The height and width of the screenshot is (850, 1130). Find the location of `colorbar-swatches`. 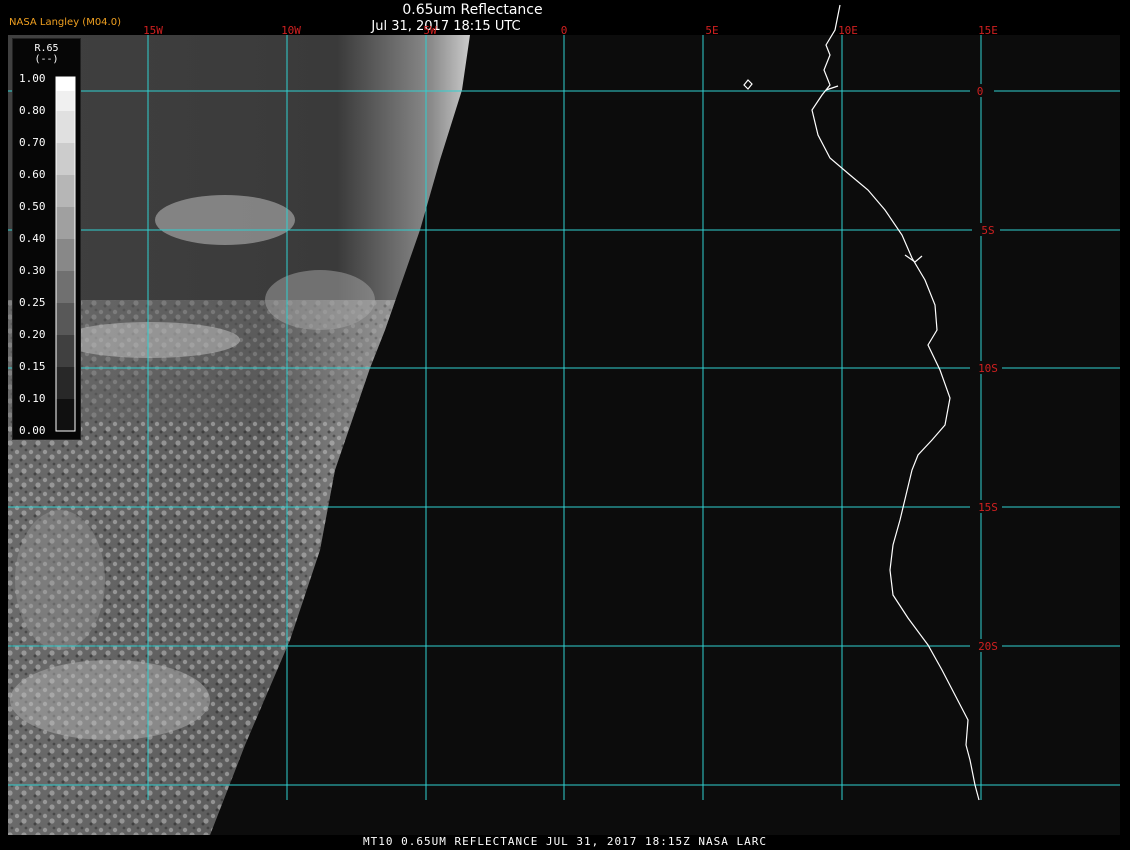

colorbar-swatches is located at coordinates (65, 254).